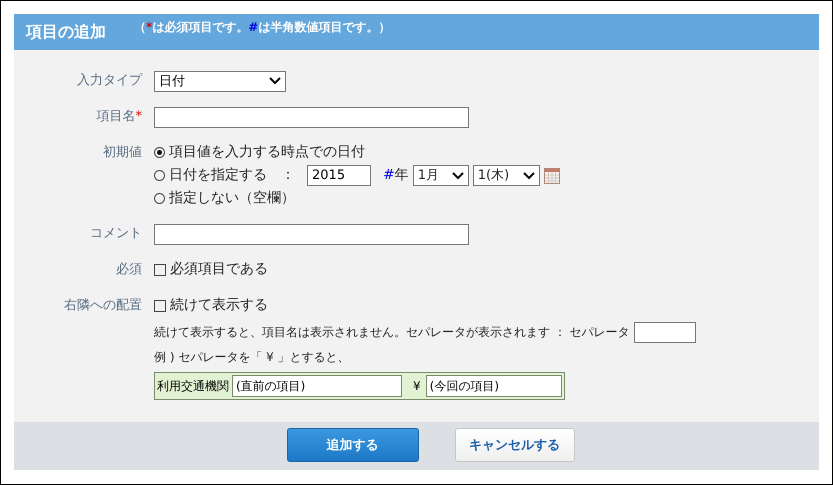 This screenshot has height=485, width=833. Describe the element at coordinates (514, 445) in the screenshot. I see `cancel-button: キャンセルする` at that location.